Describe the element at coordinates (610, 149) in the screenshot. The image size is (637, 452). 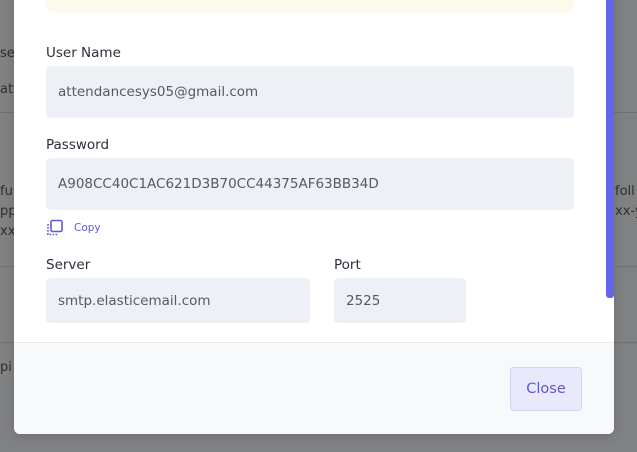
I see `modal-scrollbar` at that location.